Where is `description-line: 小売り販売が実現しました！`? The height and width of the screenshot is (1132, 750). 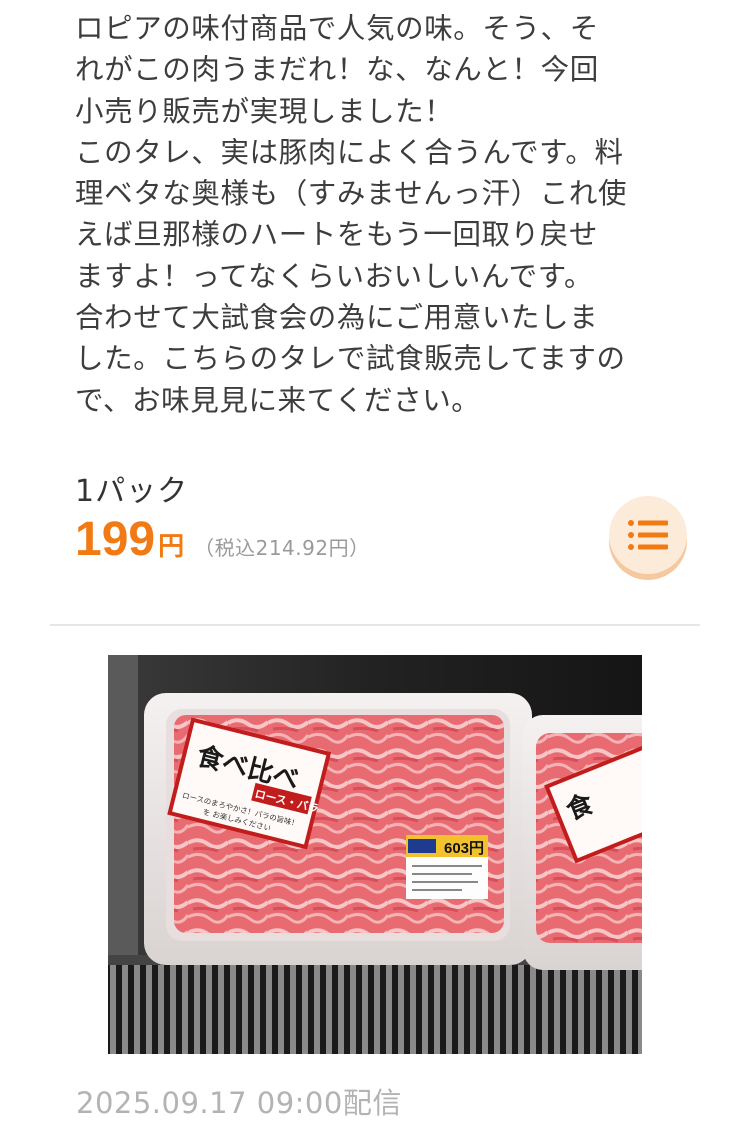
description-line: 小売り販売が実現しました！ is located at coordinates (264, 111).